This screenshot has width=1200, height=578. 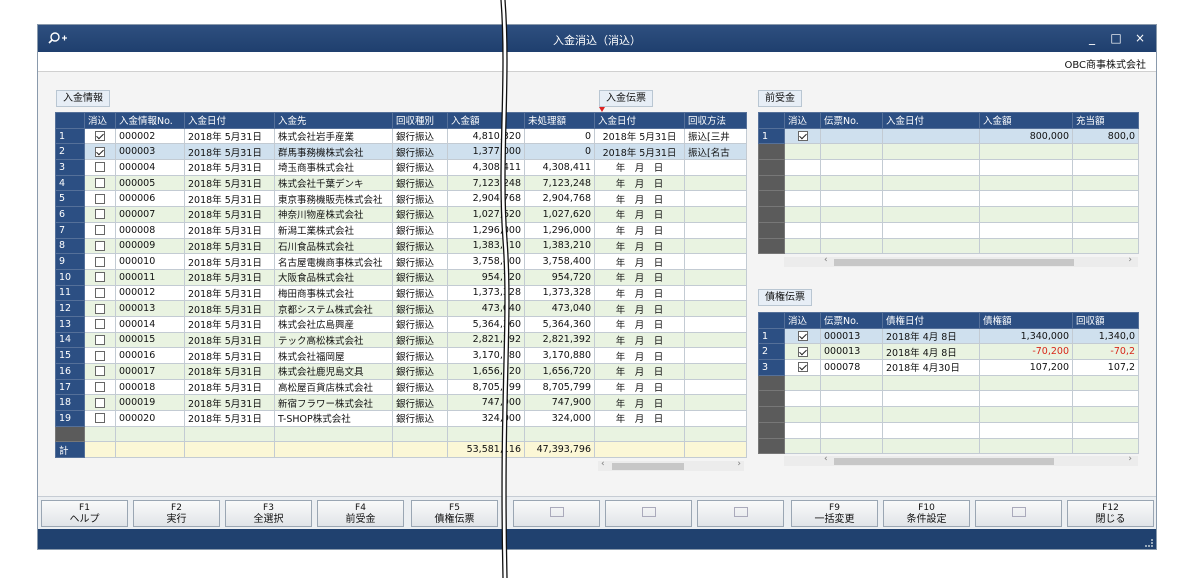 What do you see at coordinates (150, 324) in the screenshot?
I see `payment-no-cell: 000014` at bounding box center [150, 324].